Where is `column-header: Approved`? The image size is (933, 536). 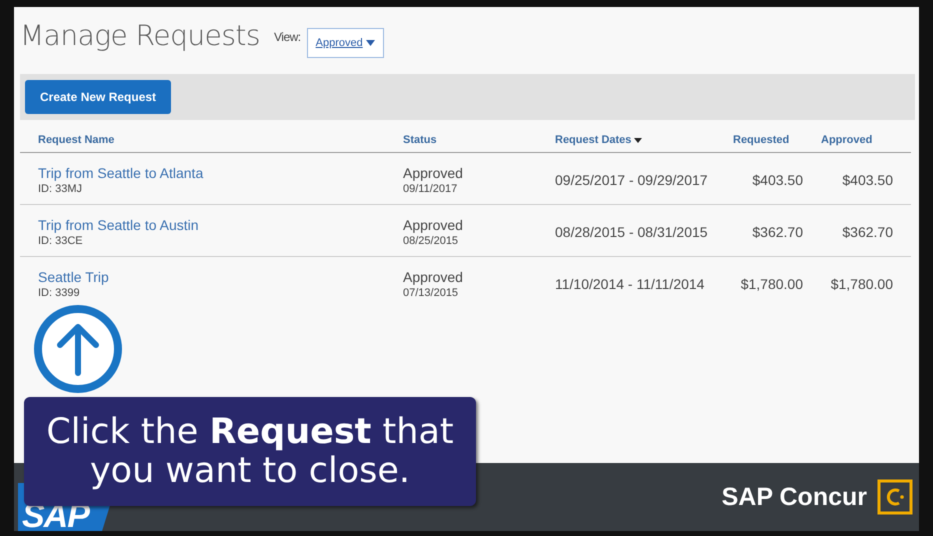
column-header: Approved is located at coordinates (846, 140).